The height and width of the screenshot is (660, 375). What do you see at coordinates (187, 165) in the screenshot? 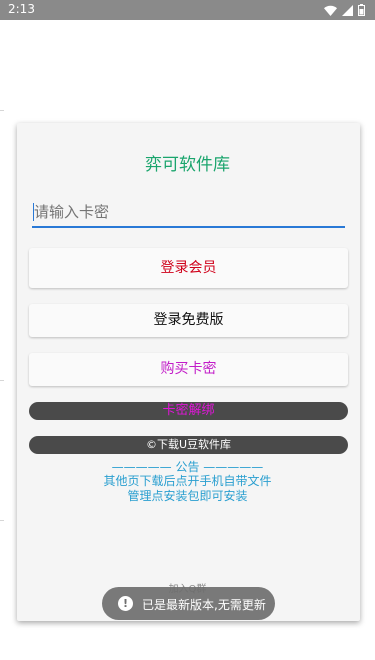
I see `app-title: 弈可软件库` at bounding box center [187, 165].